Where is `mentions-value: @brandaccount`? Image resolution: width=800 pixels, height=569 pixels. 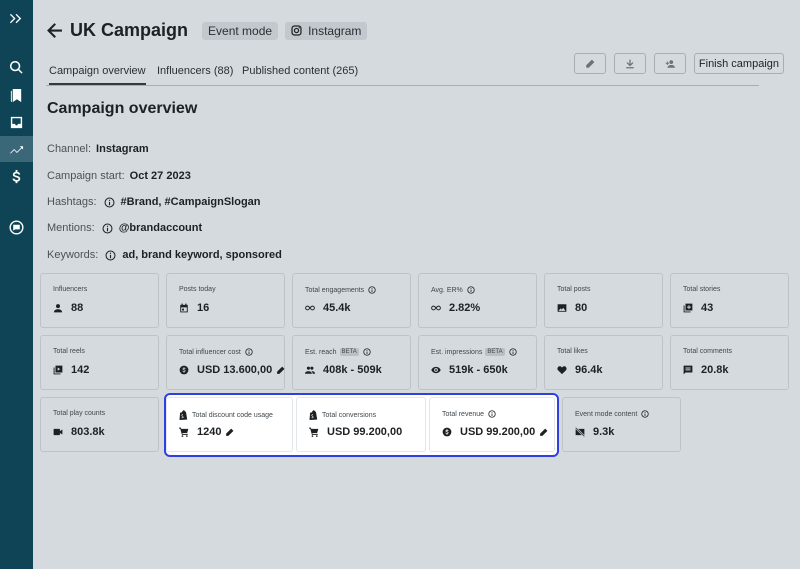 mentions-value: @brandaccount is located at coordinates (160, 228).